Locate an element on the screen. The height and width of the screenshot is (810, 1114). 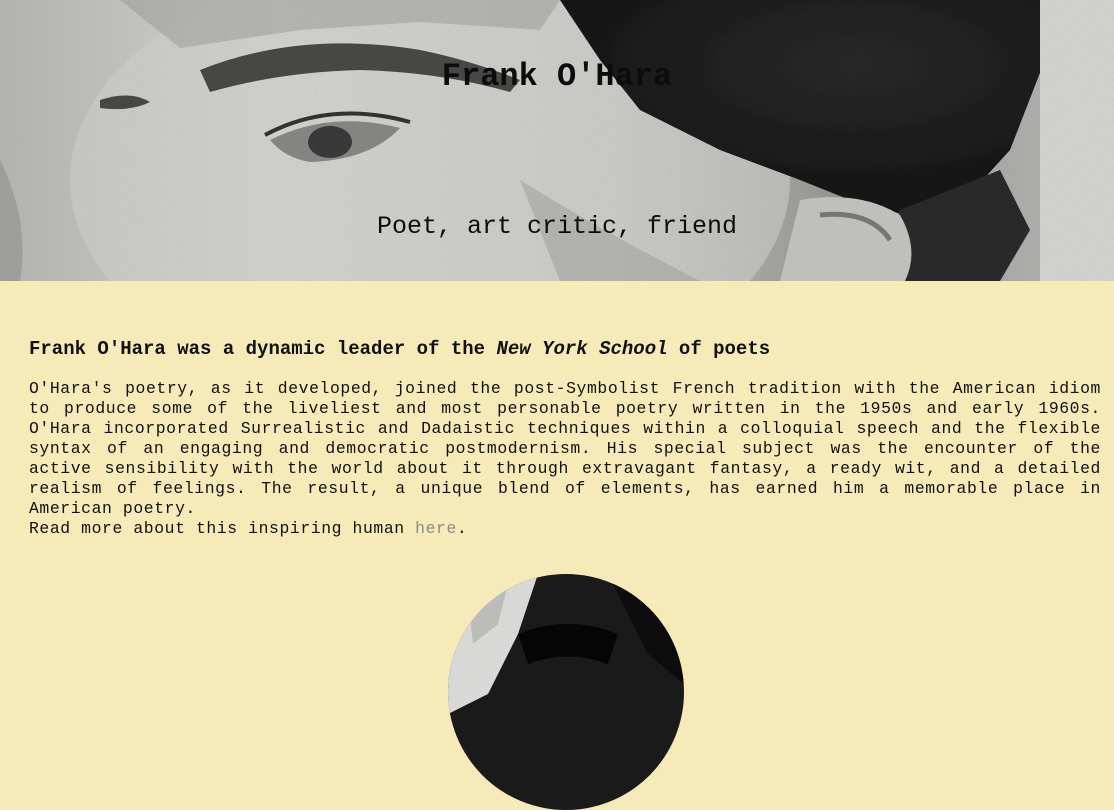
page-subtitle: Poet, art critic, friend is located at coordinates (557, 226).